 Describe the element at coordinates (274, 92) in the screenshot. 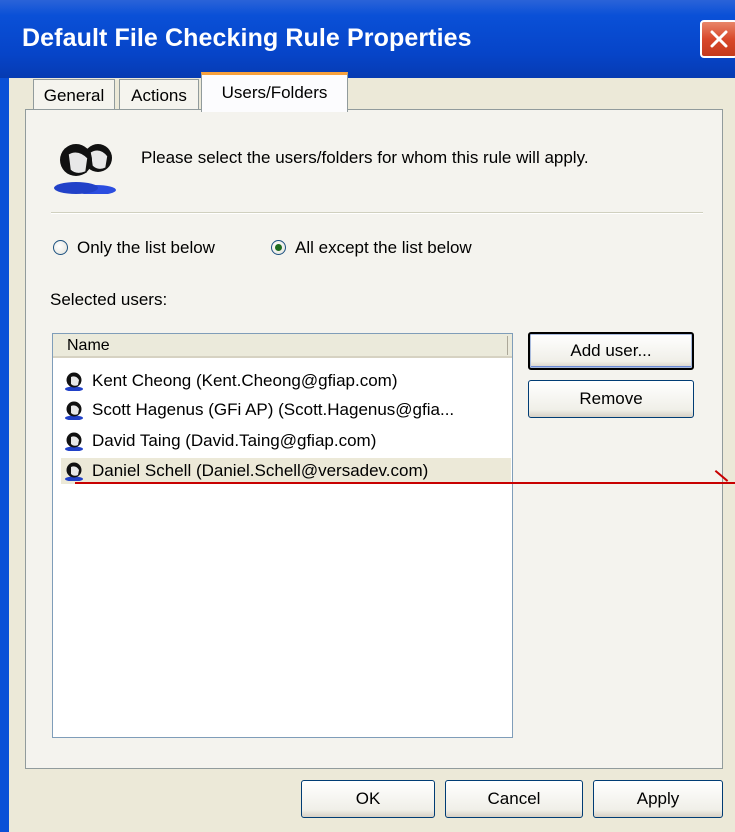

I see `tab-users-folders: Users/Folders` at that location.